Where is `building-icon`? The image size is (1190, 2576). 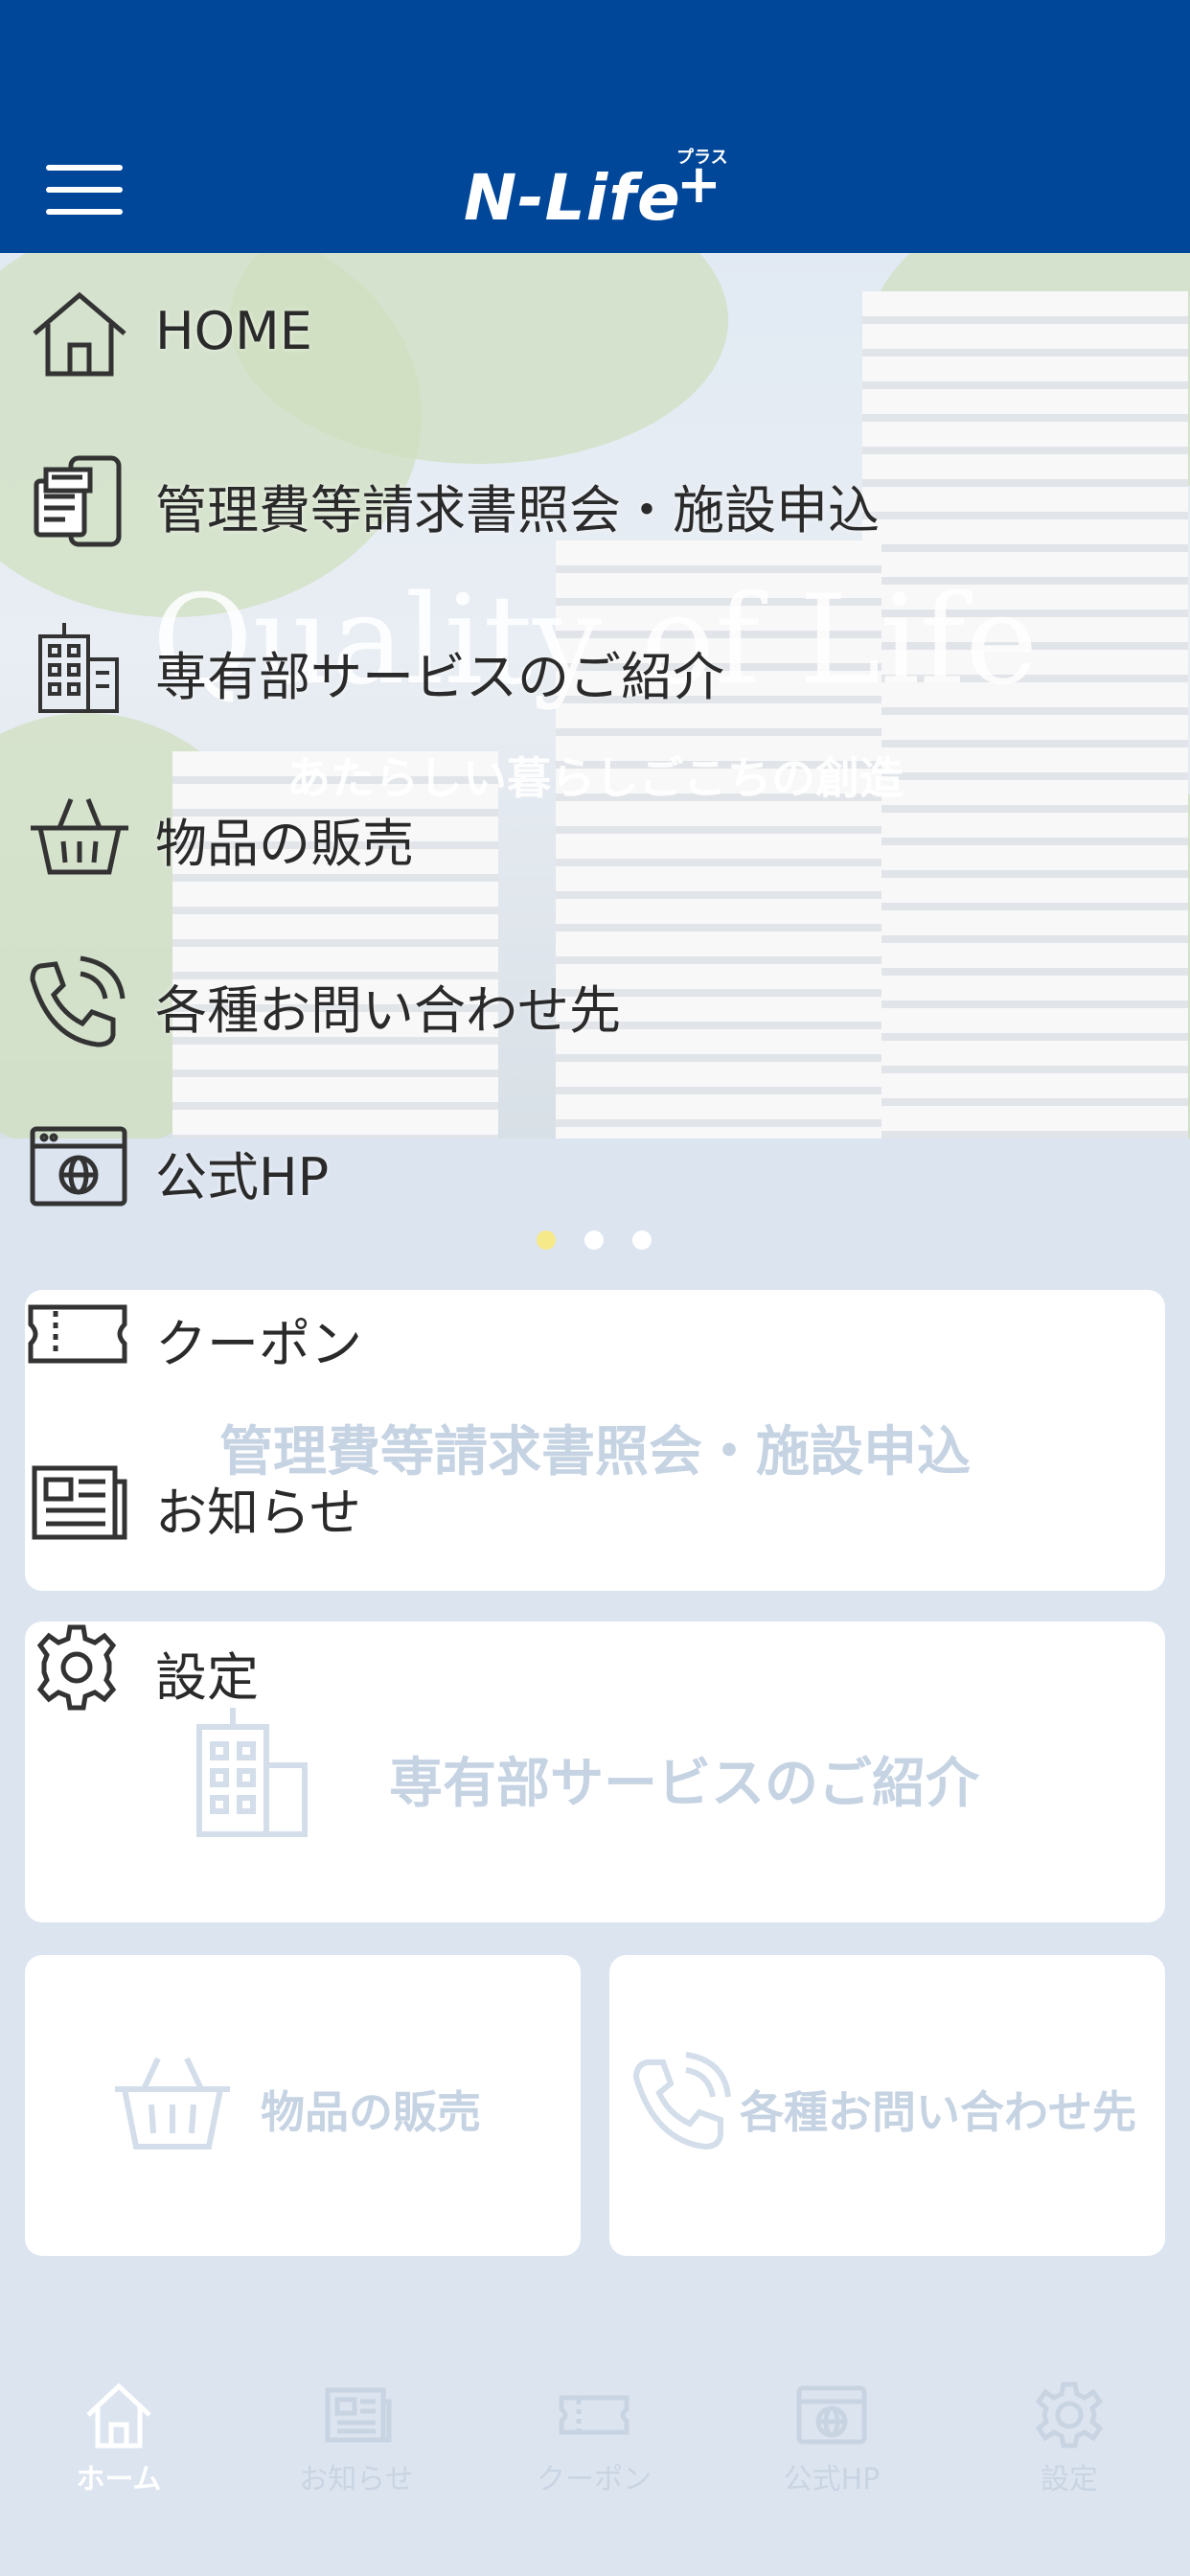 building-icon is located at coordinates (78, 668).